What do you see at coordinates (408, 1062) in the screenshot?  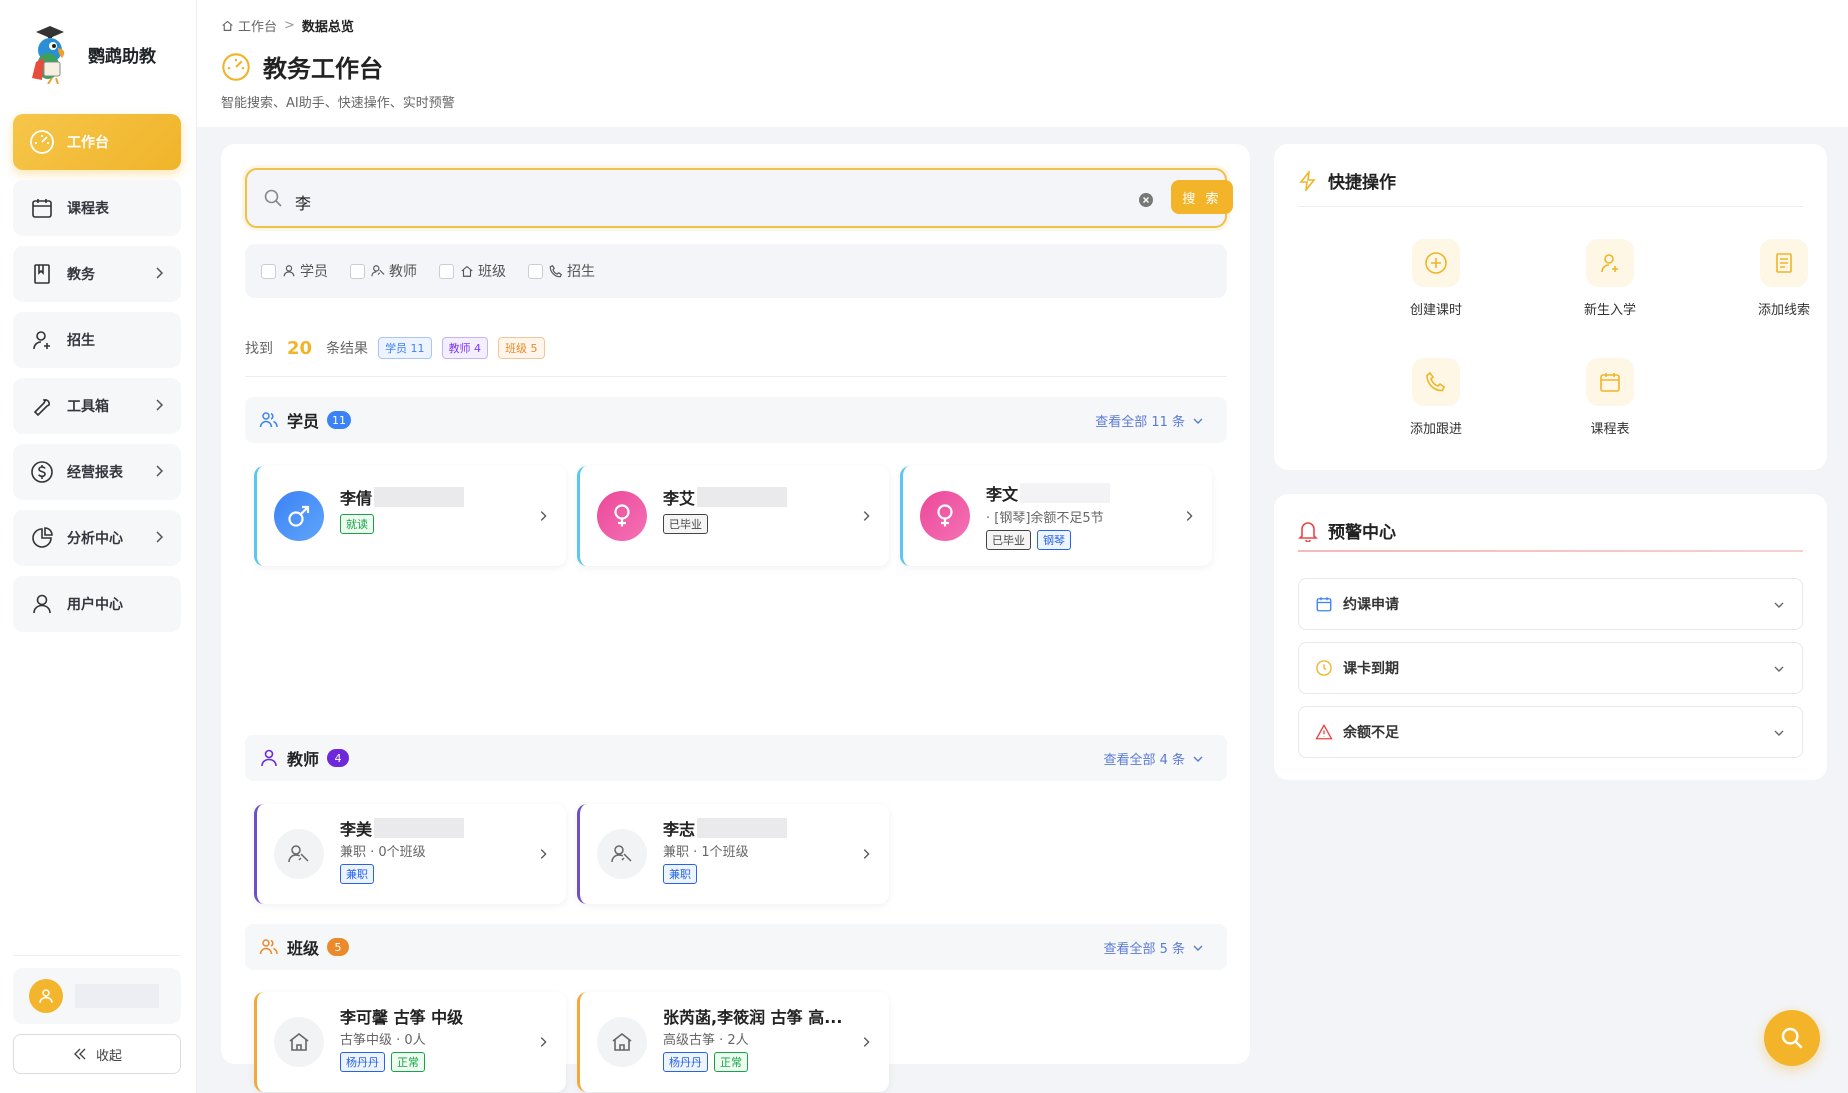 I see `status-tag: 正常` at bounding box center [408, 1062].